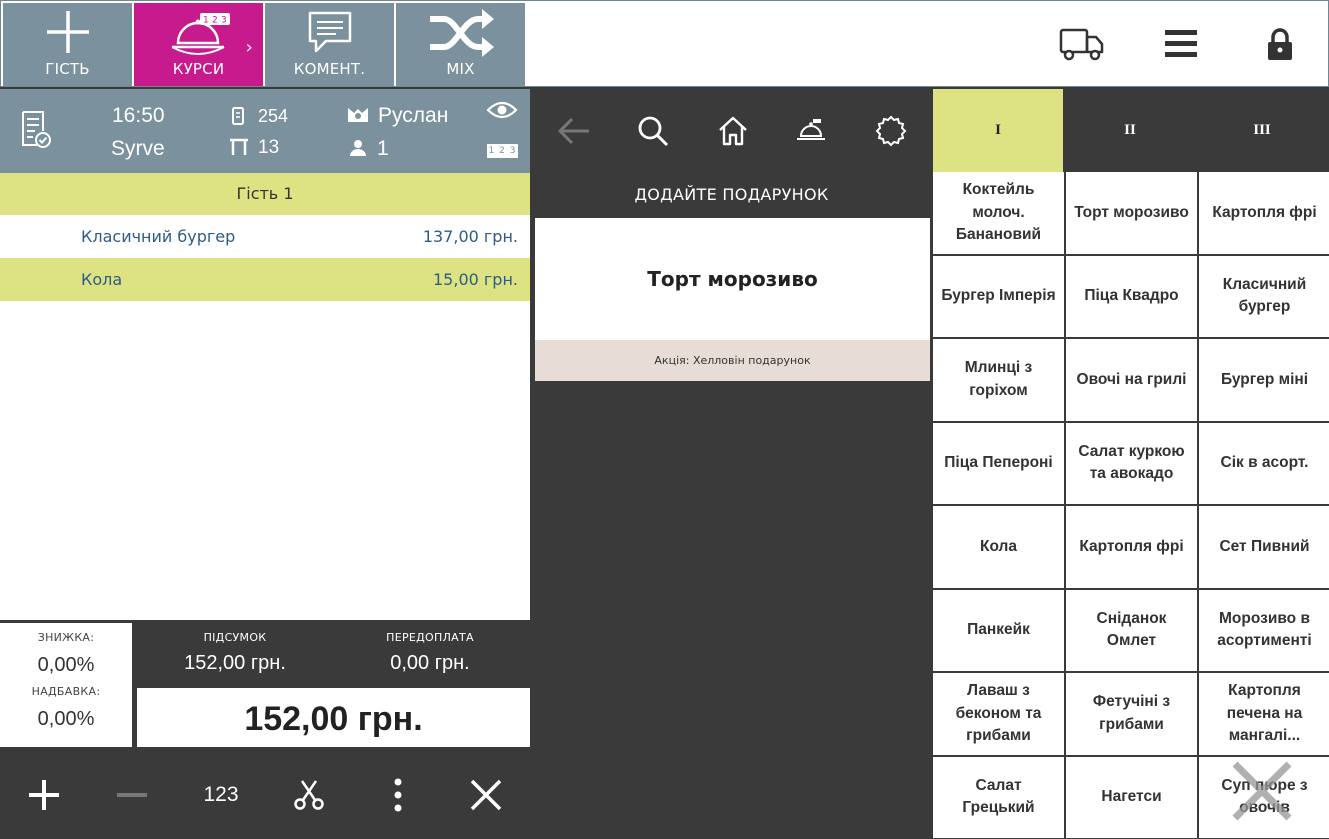  I want to click on badge-icon, so click(891, 131).